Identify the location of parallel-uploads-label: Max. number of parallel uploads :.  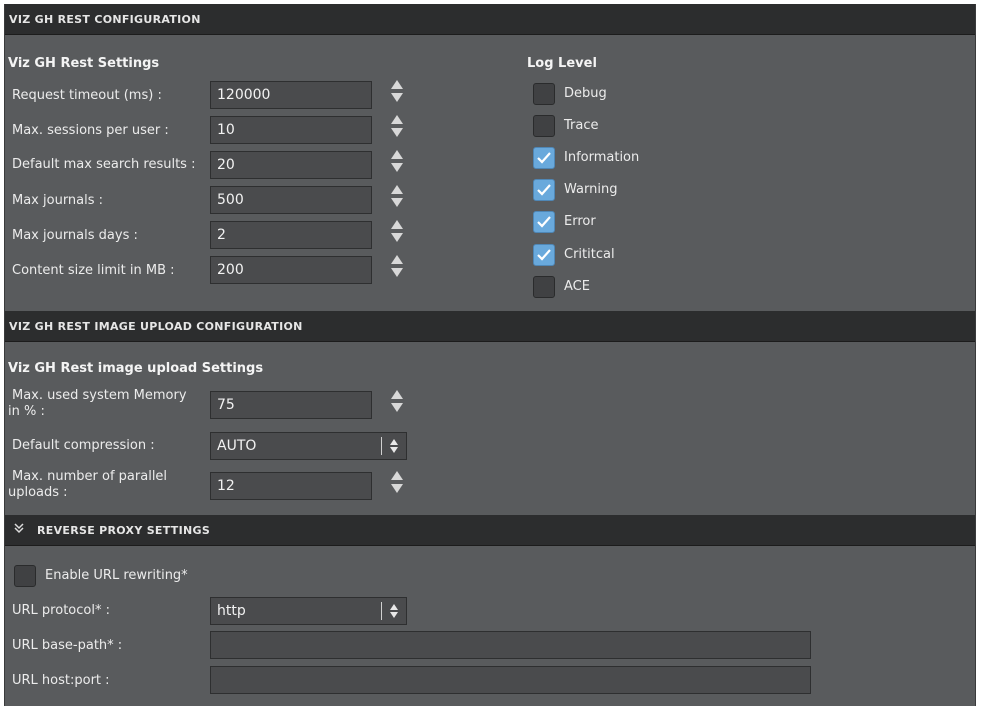
(88, 485).